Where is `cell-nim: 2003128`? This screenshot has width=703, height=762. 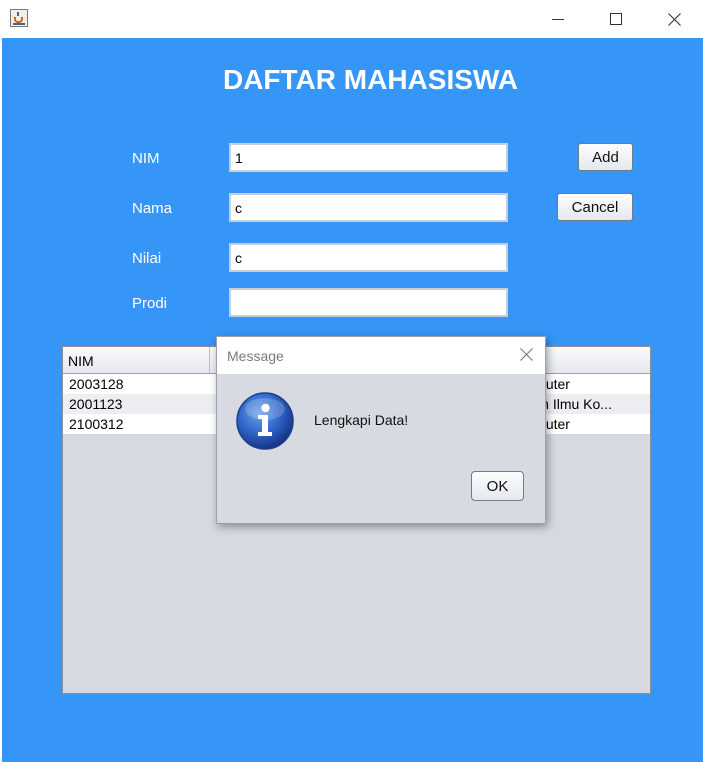 cell-nim: 2003128 is located at coordinates (96, 384).